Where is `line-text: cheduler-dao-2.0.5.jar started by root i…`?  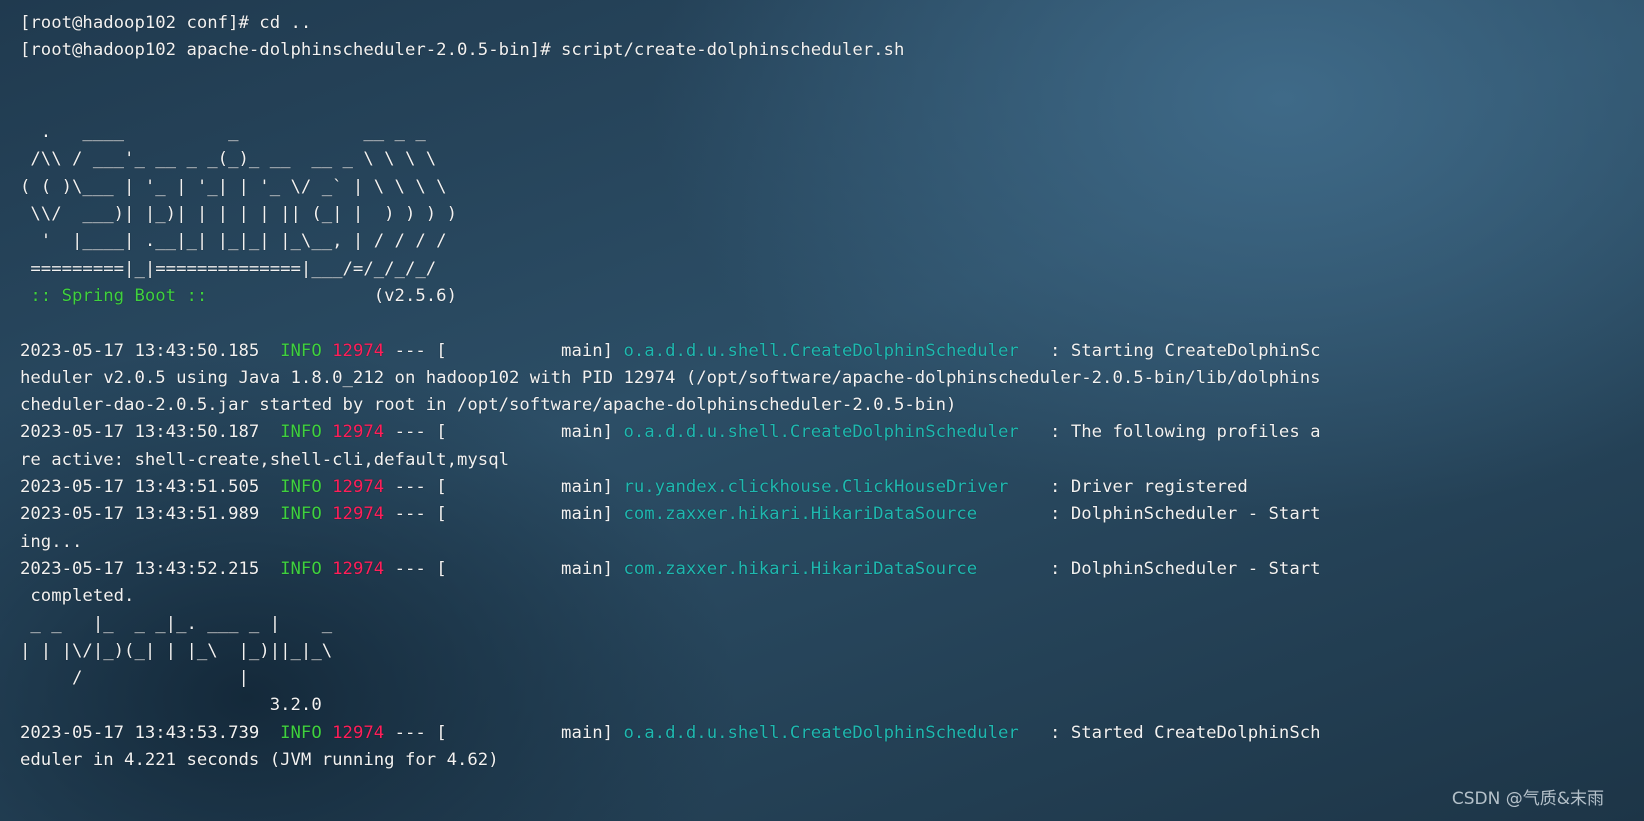
line-text: cheduler-dao-2.0.5.jar started by root i… is located at coordinates (488, 405).